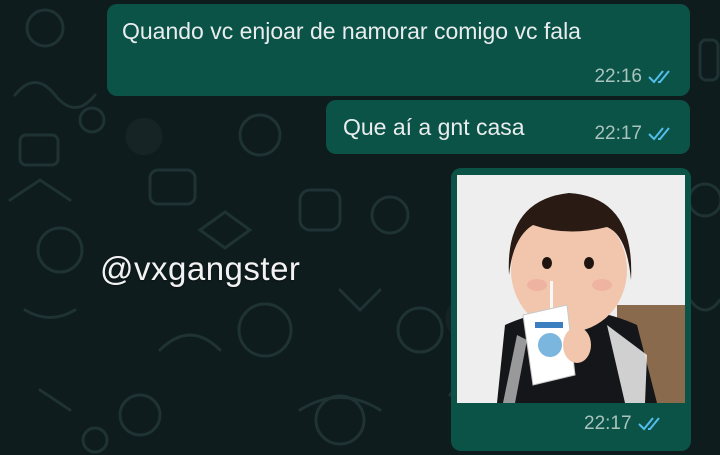 This screenshot has height=455, width=720. What do you see at coordinates (200, 268) in the screenshot?
I see `watermark-handle: @vxgangster` at bounding box center [200, 268].